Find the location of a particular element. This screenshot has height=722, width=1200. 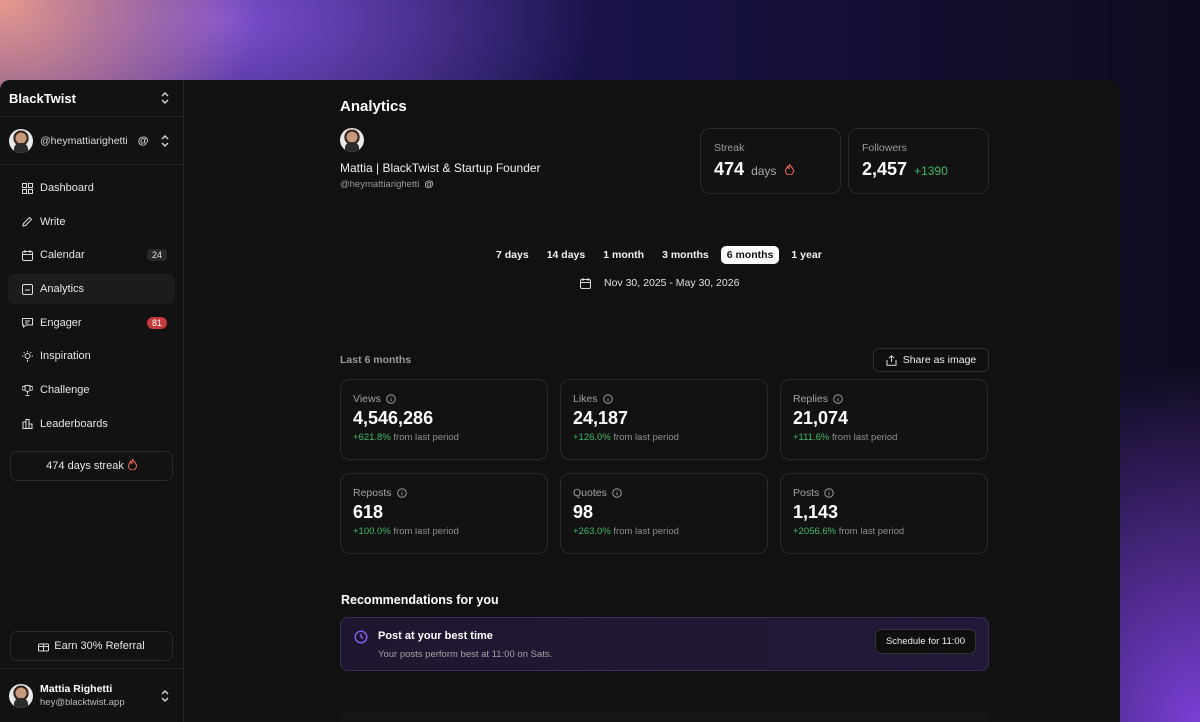

metric-change: +126.0% is located at coordinates (592, 437).